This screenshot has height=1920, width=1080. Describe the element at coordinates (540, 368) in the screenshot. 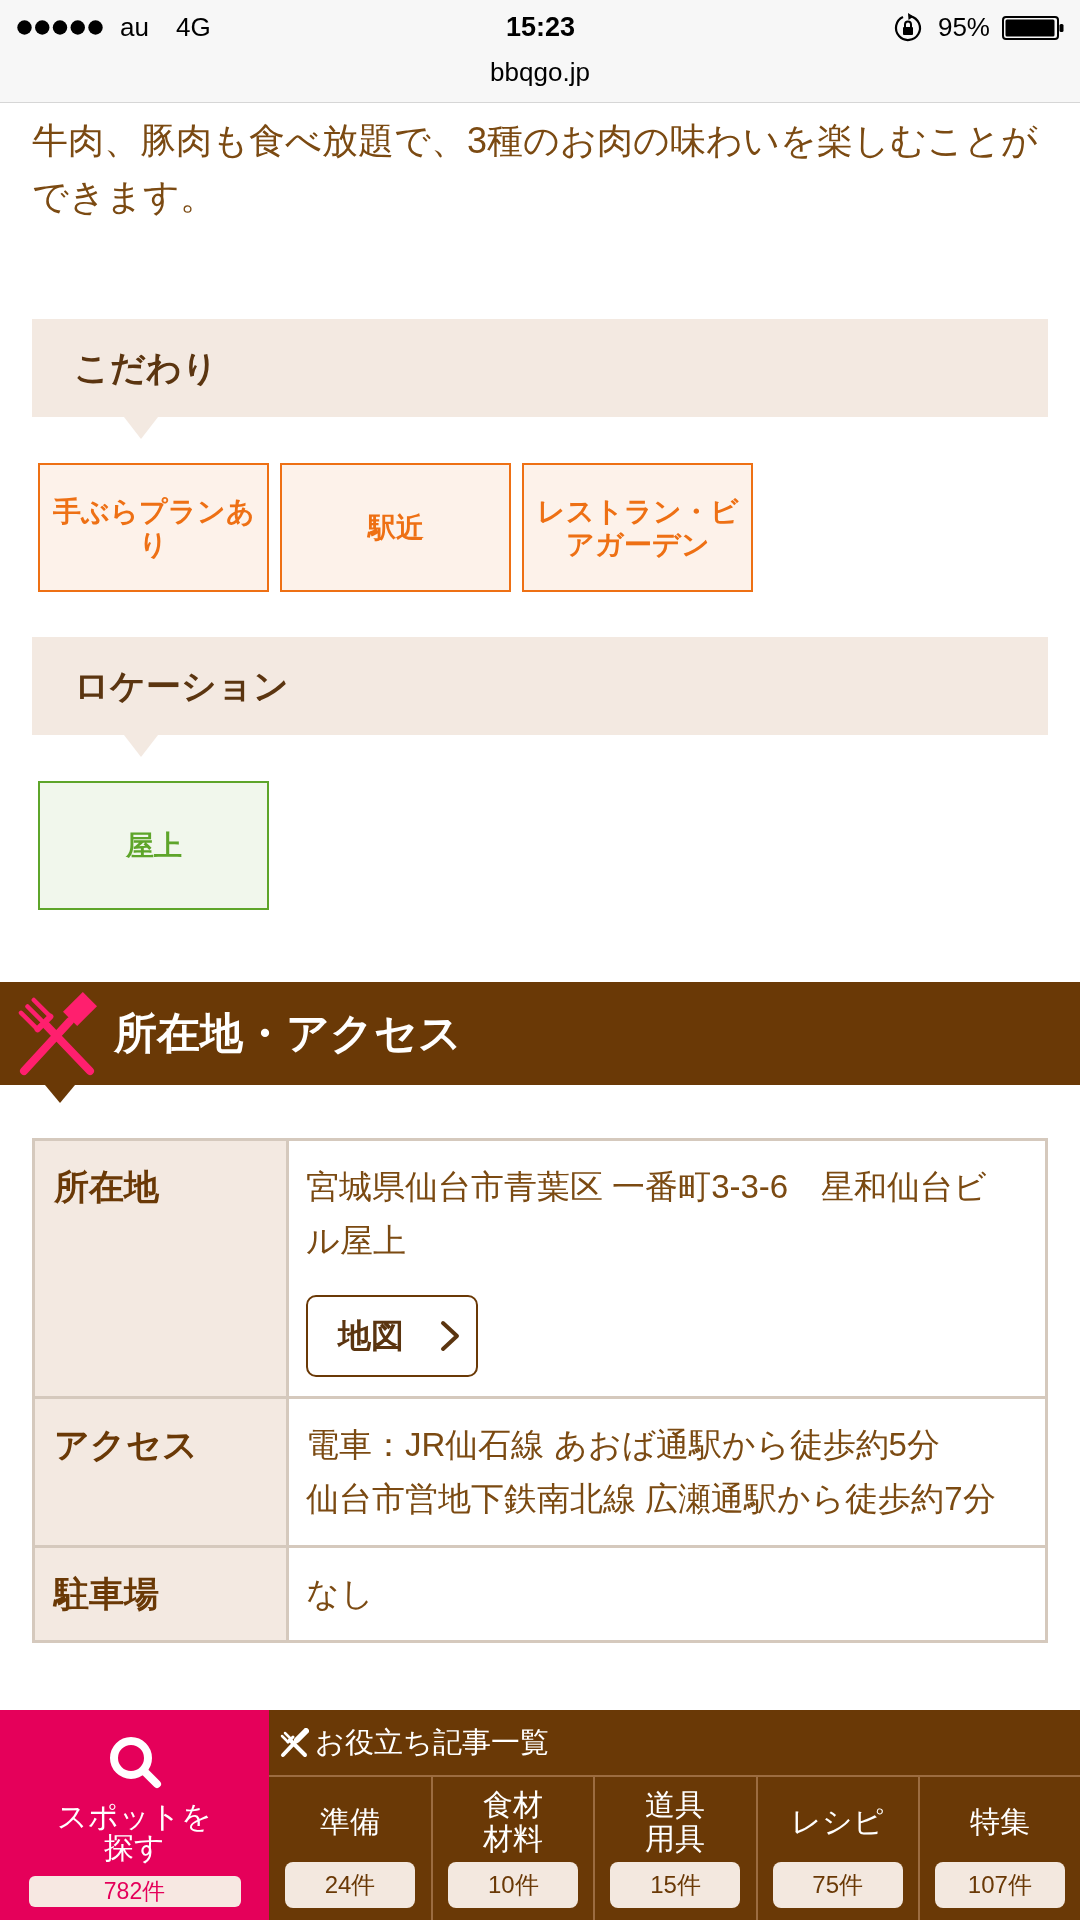

I see `section-heading: こだわり` at that location.